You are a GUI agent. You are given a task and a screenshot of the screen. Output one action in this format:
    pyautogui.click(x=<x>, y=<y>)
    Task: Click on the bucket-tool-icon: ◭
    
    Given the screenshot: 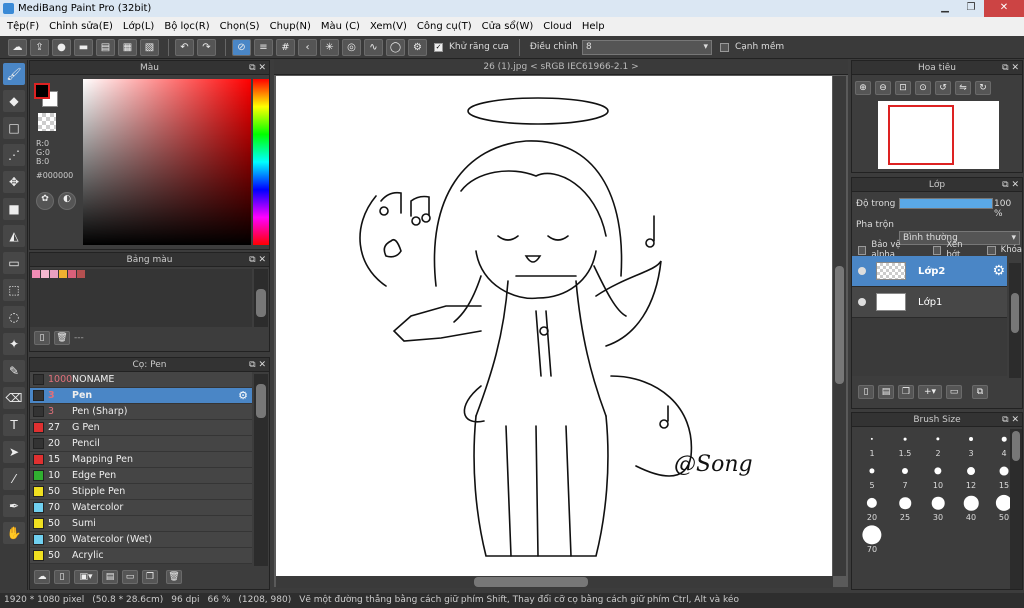 What is the action you would take?
    pyautogui.click(x=14, y=236)
    